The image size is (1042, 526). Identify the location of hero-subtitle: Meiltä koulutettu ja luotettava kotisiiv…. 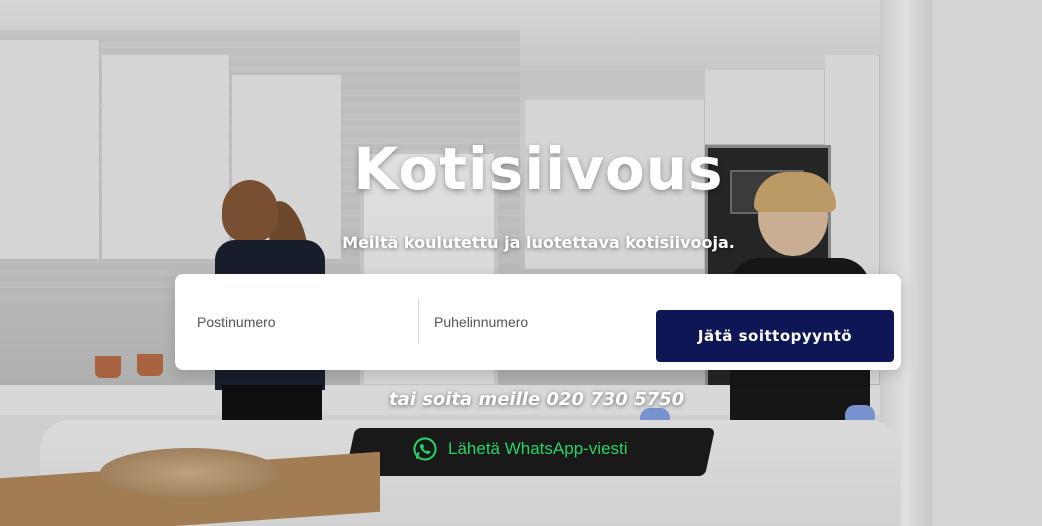
(538, 242).